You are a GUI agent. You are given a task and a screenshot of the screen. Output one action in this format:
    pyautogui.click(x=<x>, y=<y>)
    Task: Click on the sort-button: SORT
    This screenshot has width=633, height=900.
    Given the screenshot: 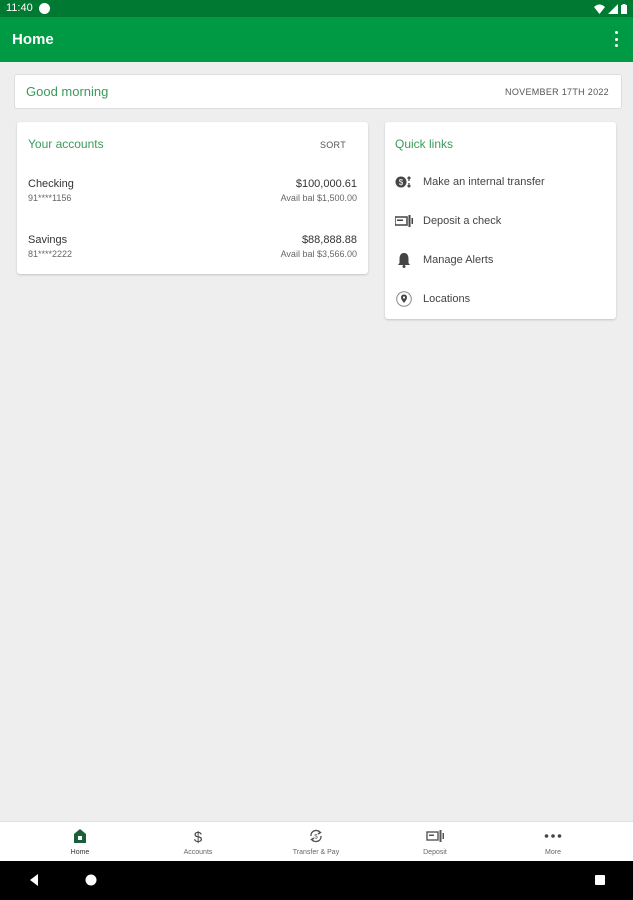 What is the action you would take?
    pyautogui.click(x=333, y=145)
    